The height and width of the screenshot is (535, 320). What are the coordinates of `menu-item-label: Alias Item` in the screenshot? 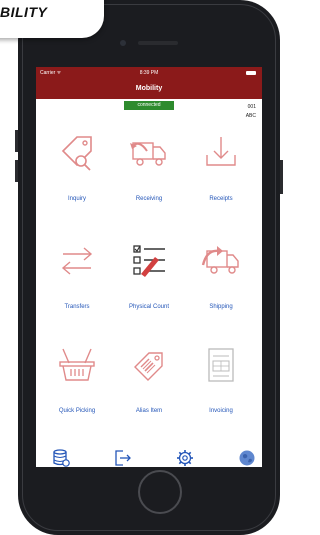 It's located at (149, 411).